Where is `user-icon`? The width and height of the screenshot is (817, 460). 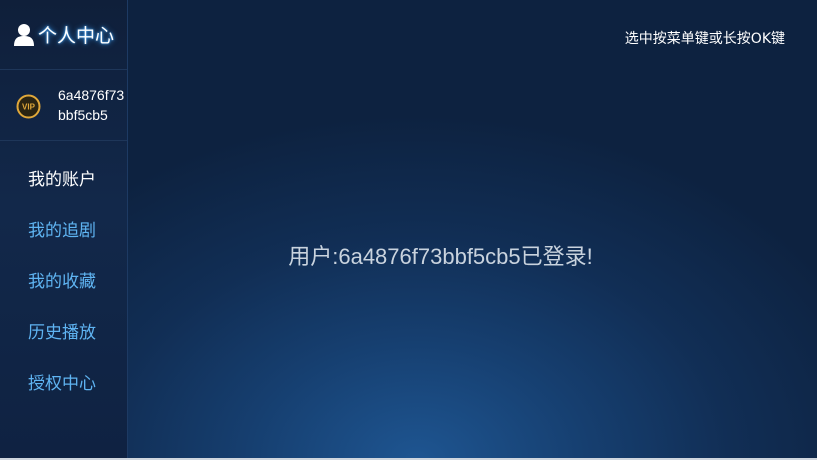
user-icon is located at coordinates (24, 34).